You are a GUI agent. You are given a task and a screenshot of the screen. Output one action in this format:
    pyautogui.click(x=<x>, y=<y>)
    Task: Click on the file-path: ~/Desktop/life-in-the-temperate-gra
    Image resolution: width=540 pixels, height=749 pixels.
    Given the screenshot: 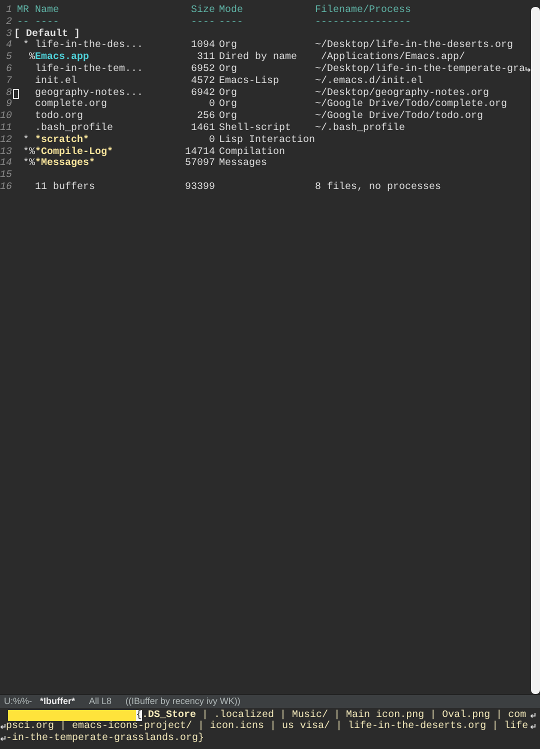 What is the action you would take?
    pyautogui.click(x=420, y=70)
    